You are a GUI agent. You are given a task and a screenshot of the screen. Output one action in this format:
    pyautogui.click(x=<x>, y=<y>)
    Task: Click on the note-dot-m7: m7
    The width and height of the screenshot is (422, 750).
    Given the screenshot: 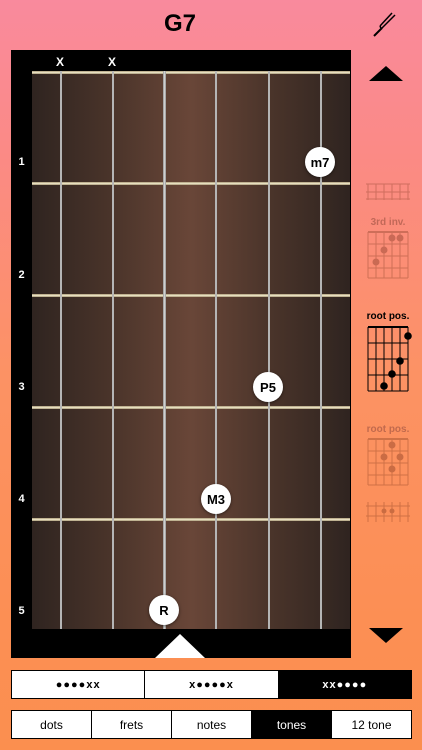 What is the action you would take?
    pyautogui.click(x=320, y=162)
    